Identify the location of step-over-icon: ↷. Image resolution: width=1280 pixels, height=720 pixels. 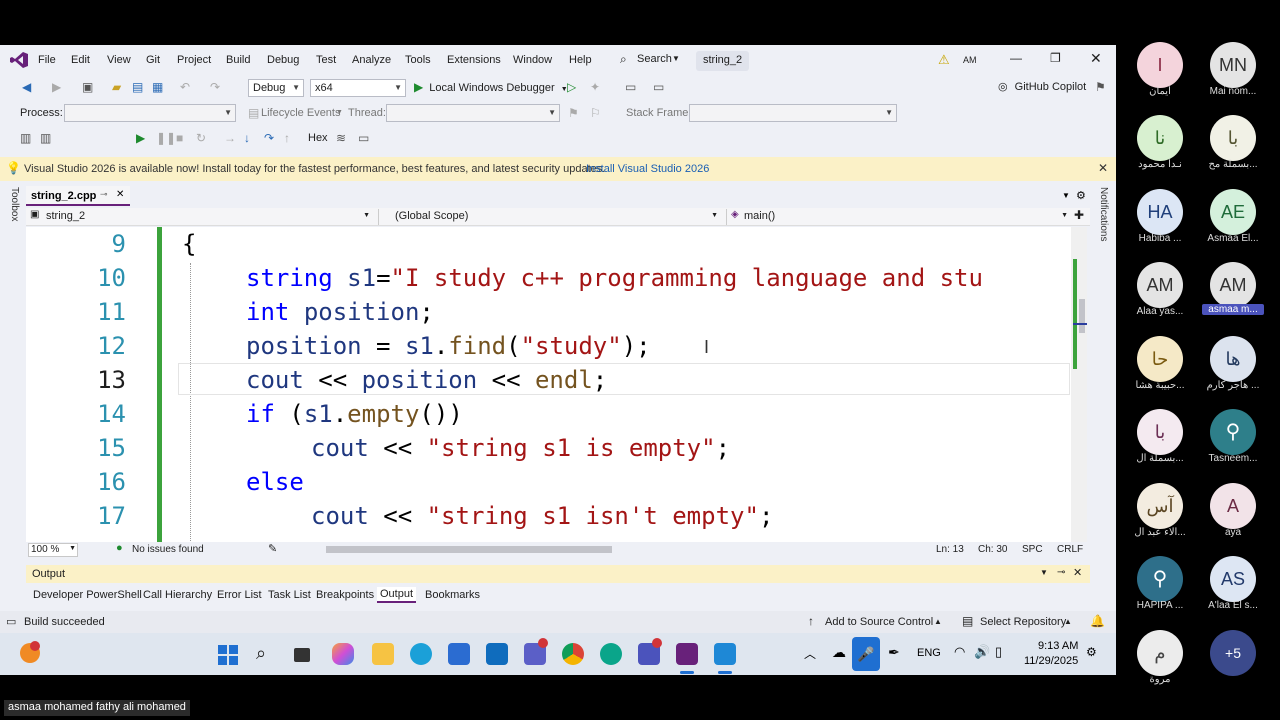
(269, 138).